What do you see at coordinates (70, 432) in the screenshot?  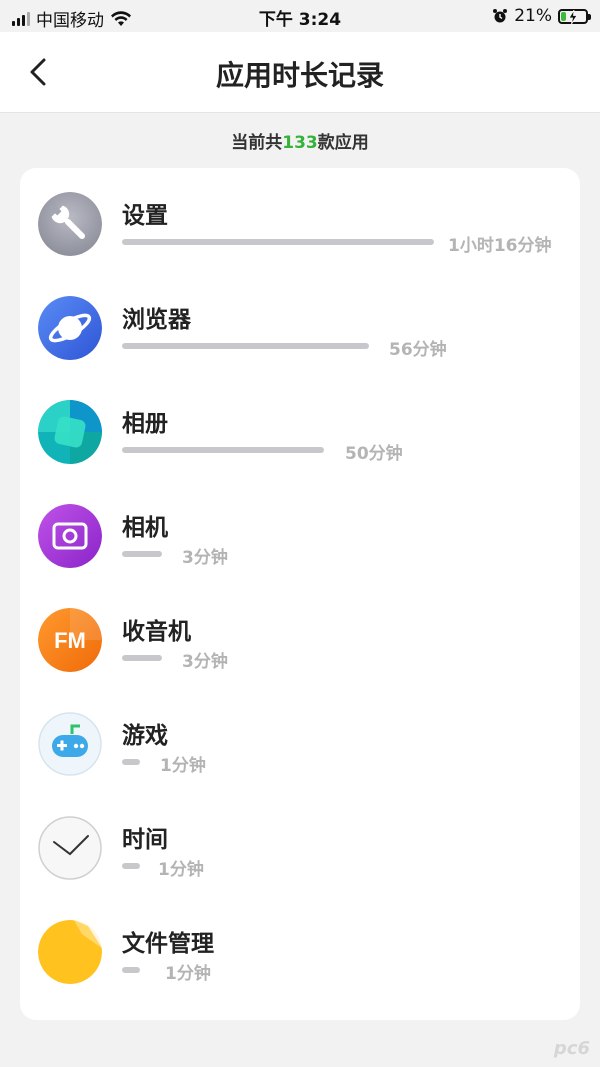 I see `gallery-icon` at bounding box center [70, 432].